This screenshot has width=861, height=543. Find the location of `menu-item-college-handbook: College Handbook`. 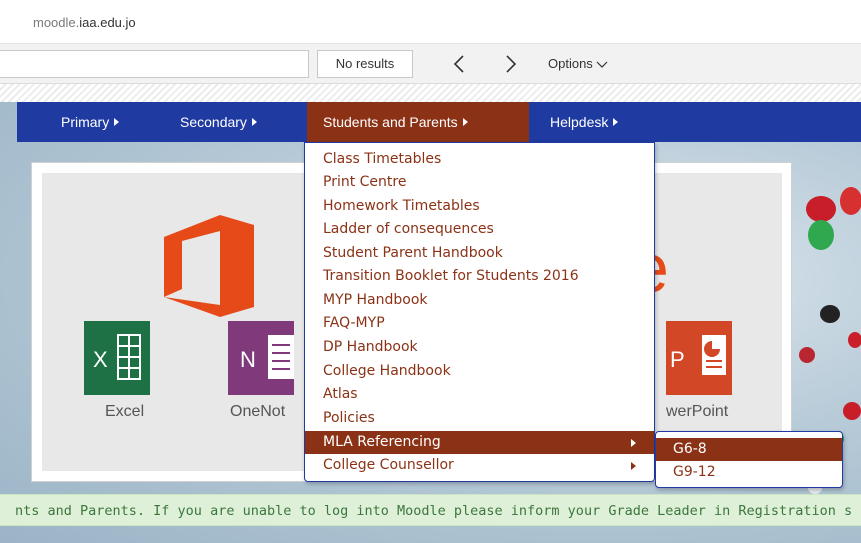

menu-item-college-handbook: College Handbook is located at coordinates (479, 371).